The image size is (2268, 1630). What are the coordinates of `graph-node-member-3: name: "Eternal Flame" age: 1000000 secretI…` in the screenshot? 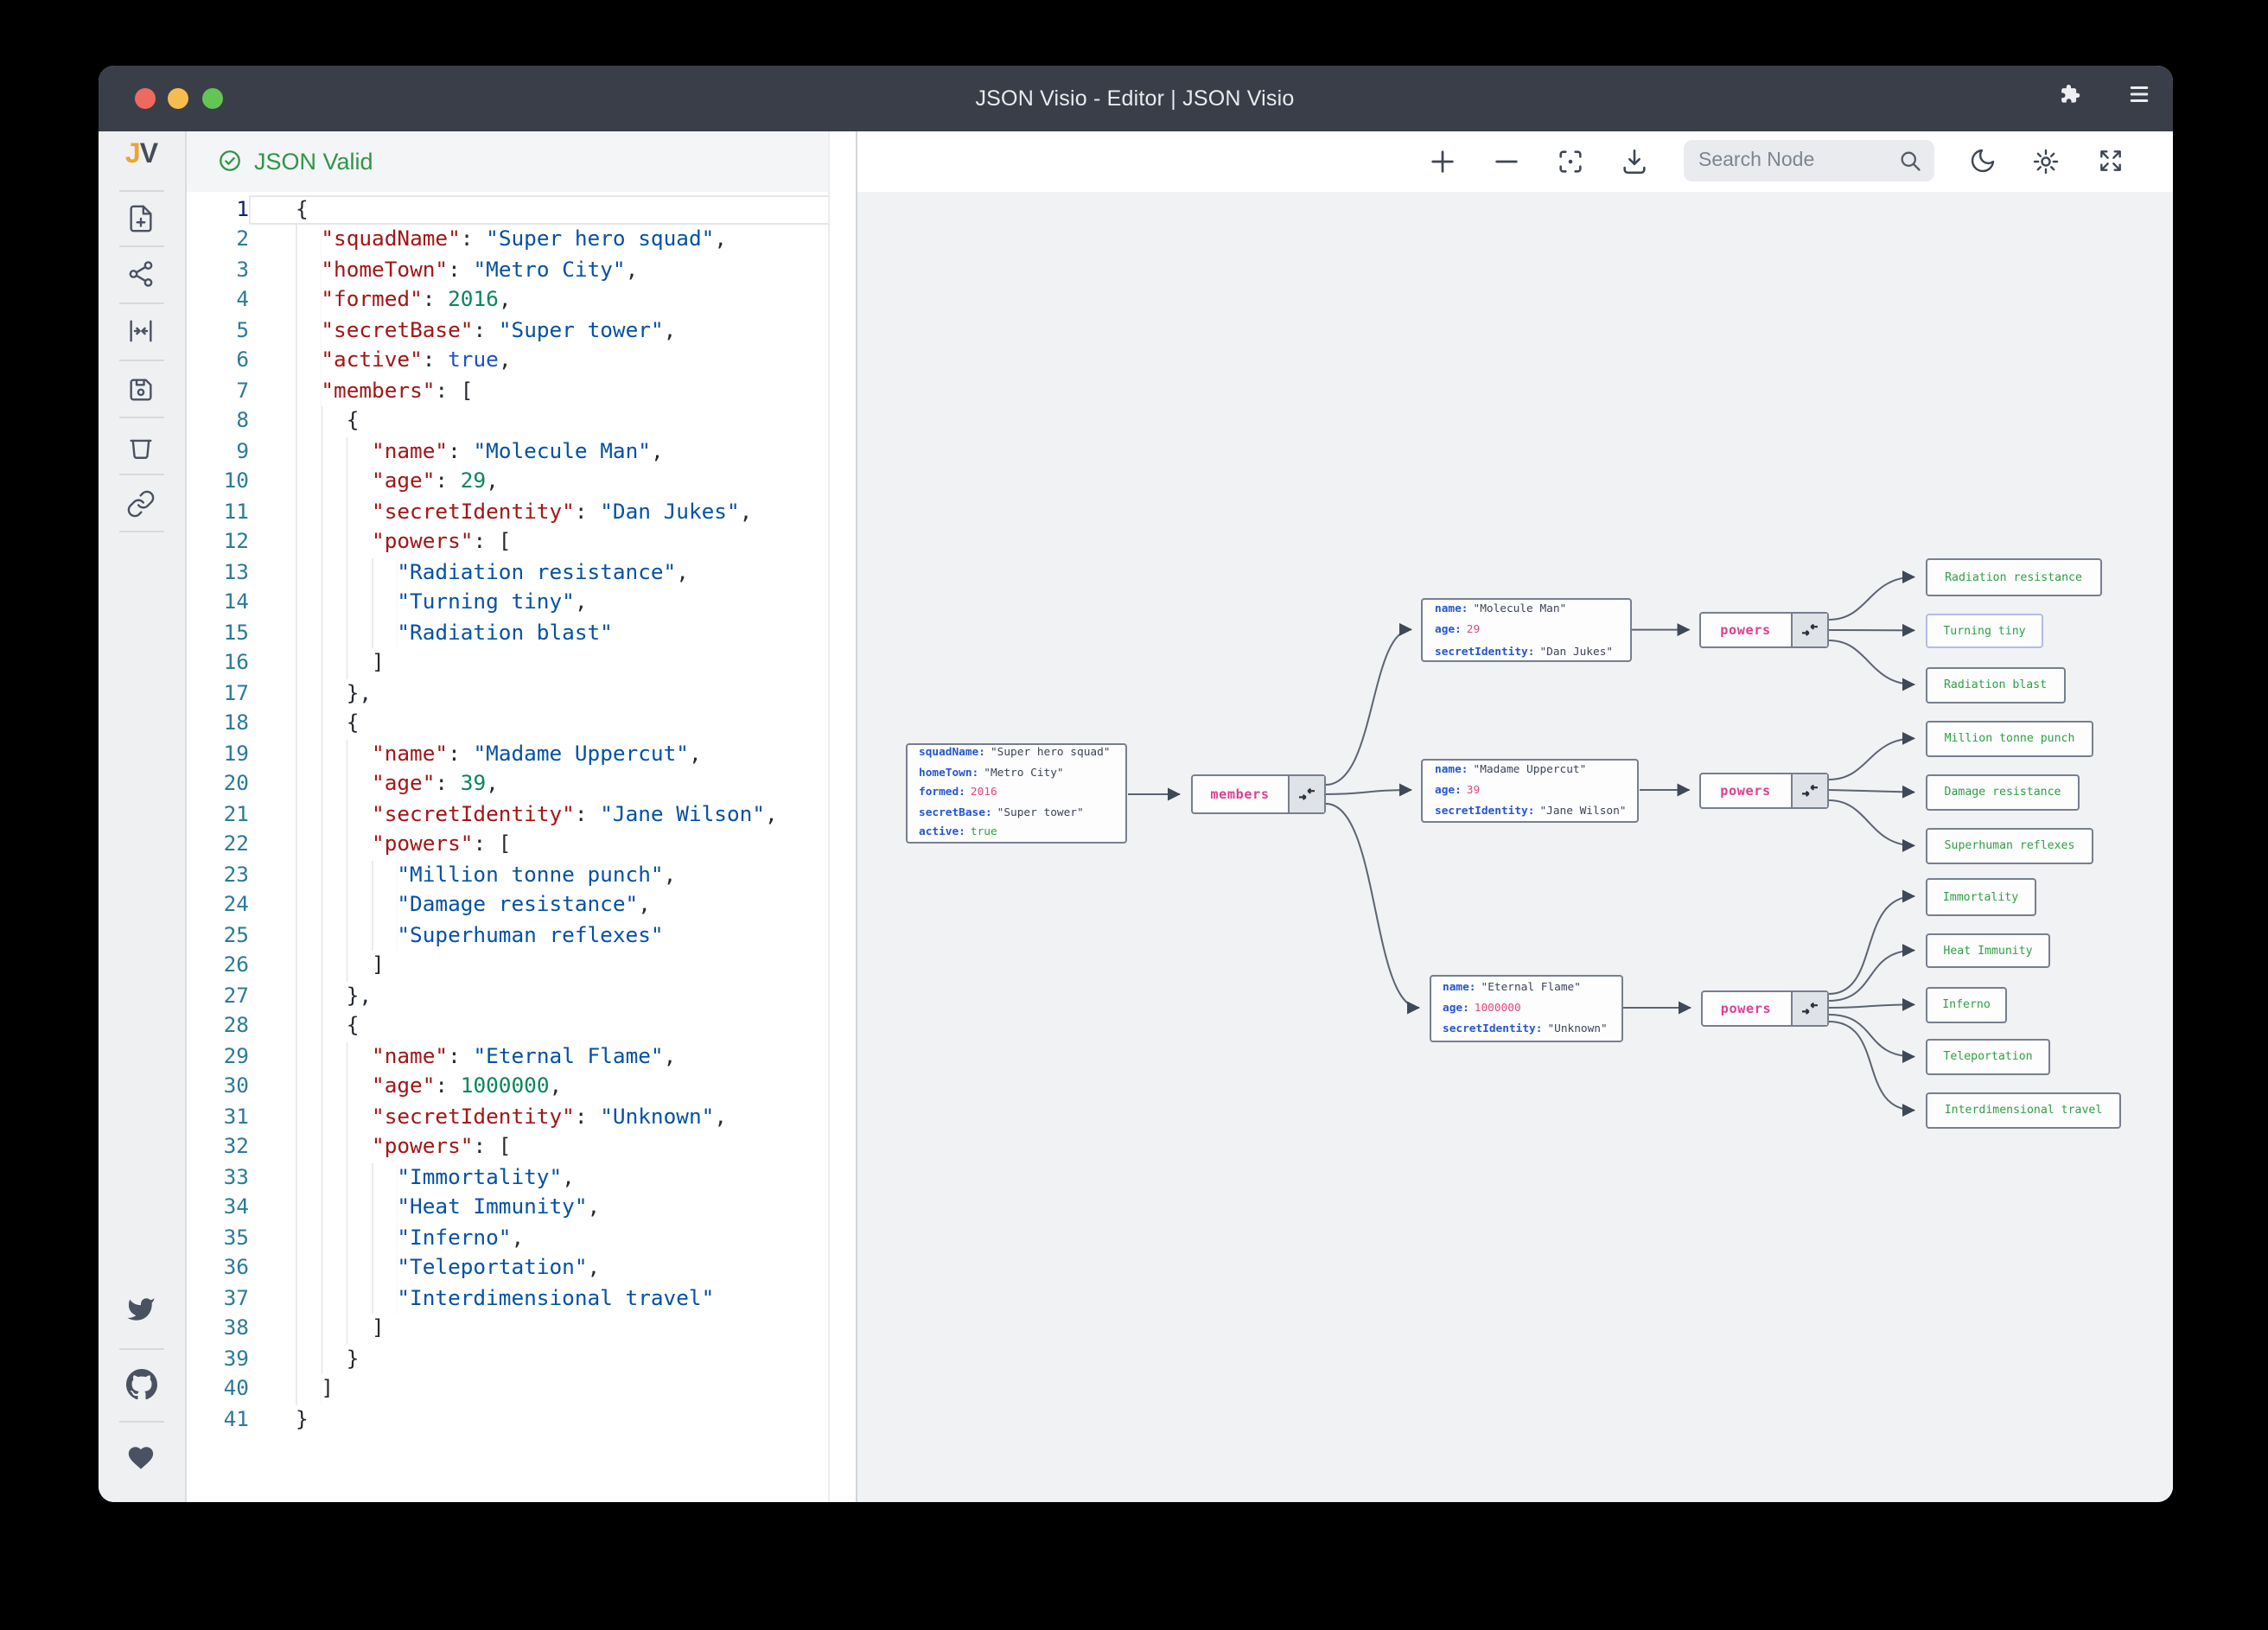 It's located at (1525, 1007).